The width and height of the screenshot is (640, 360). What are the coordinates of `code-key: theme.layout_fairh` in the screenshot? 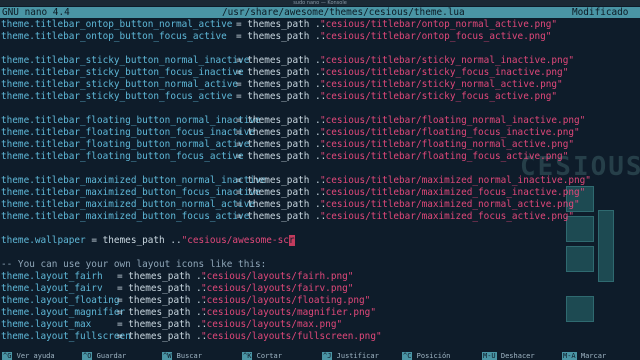 It's located at (52, 276).